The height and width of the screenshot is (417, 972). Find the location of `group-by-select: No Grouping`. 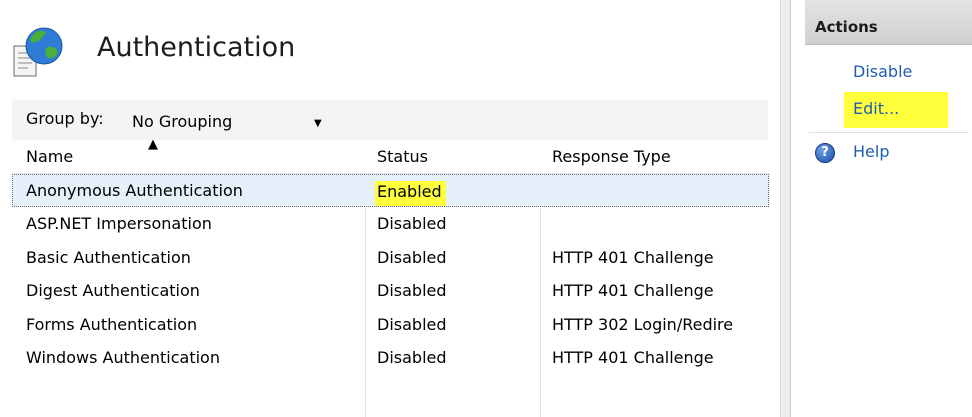

group-by-select: No Grouping is located at coordinates (182, 121).